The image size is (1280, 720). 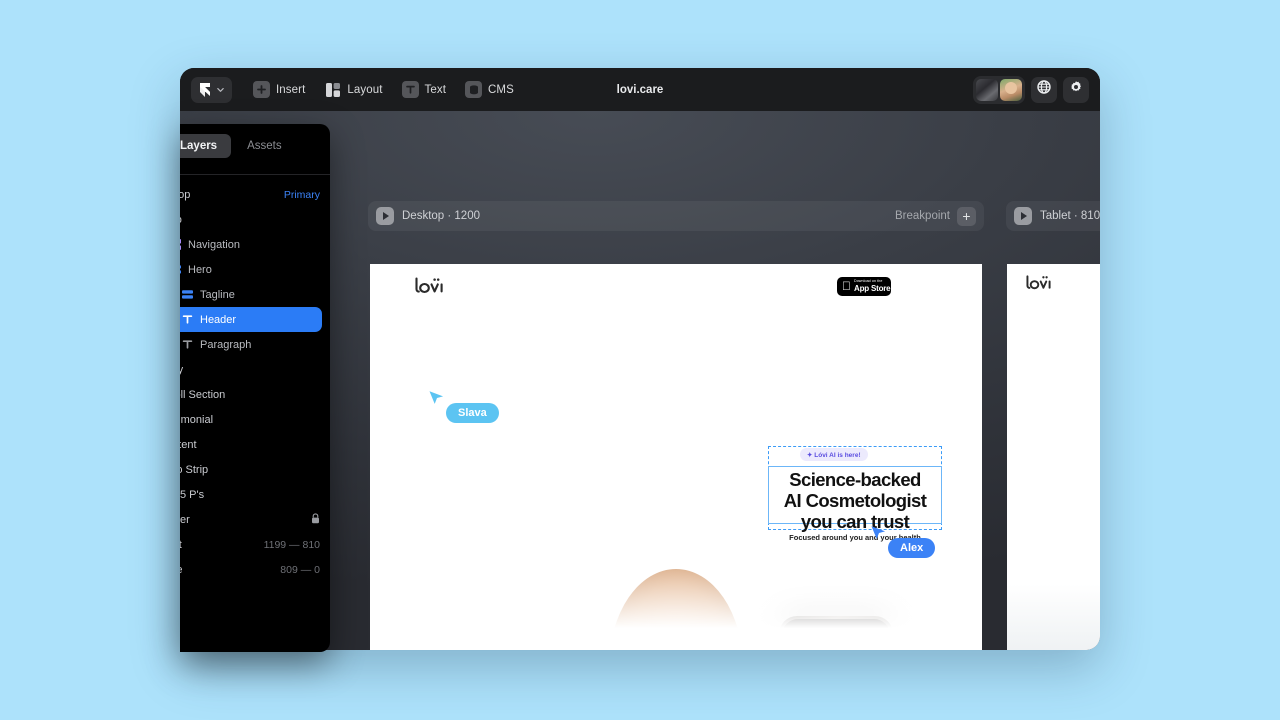 What do you see at coordinates (255, 369) in the screenshot?
I see `layer-row-body: Body` at bounding box center [255, 369].